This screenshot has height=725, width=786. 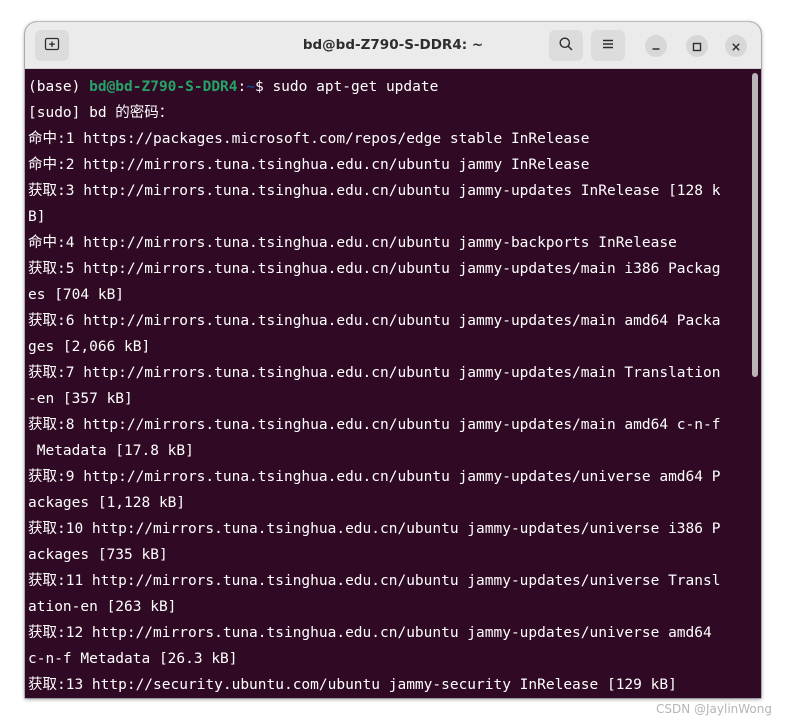 What do you see at coordinates (355, 87) in the screenshot?
I see `prompt-command: sudo apt-get update` at bounding box center [355, 87].